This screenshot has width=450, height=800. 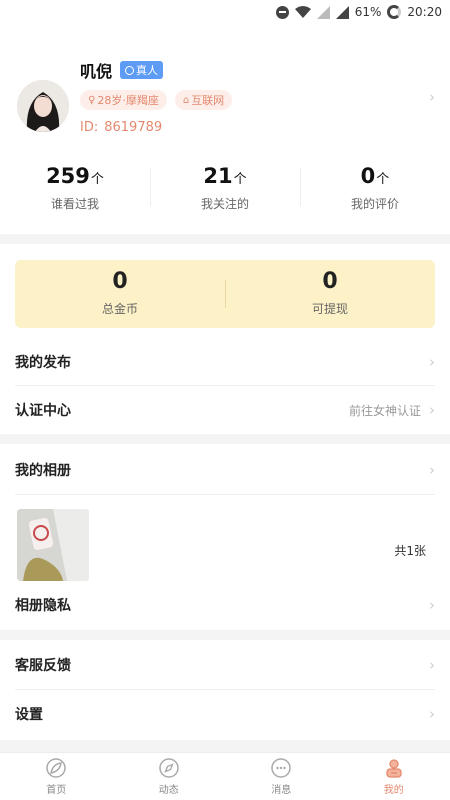 What do you see at coordinates (225, 494) in the screenshot?
I see `divider` at bounding box center [225, 494].